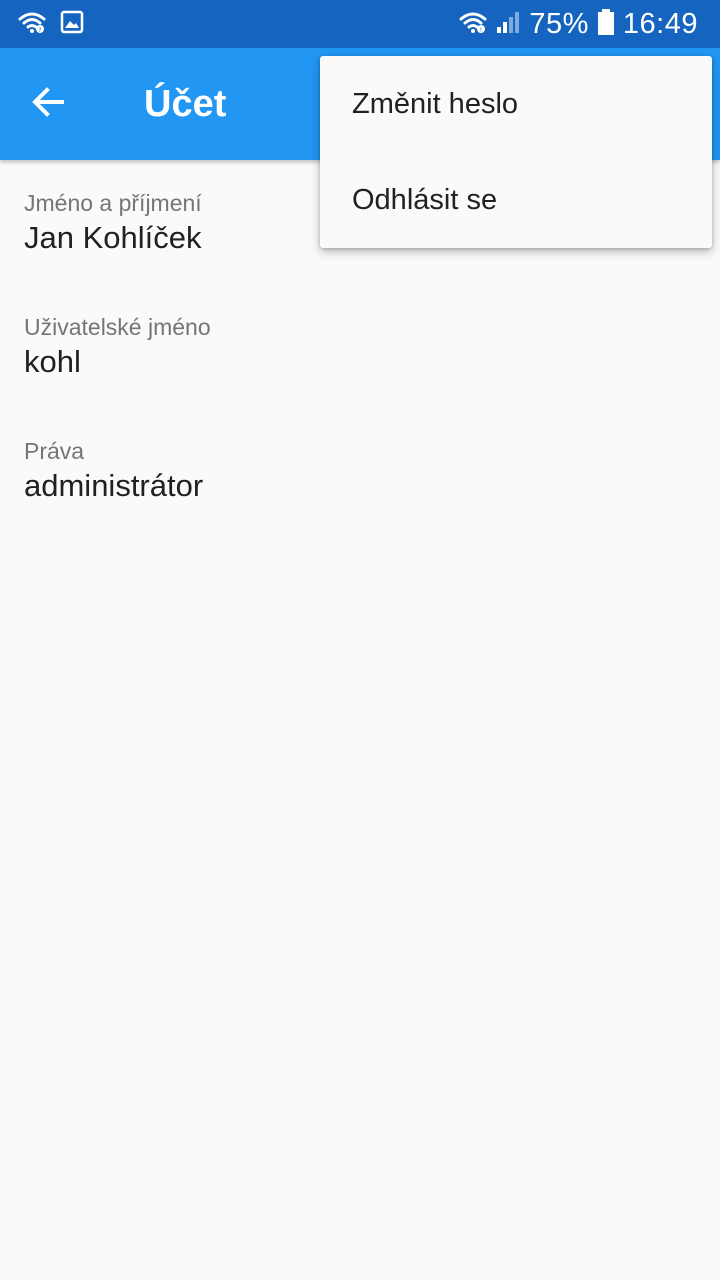 This screenshot has height=1280, width=720. I want to click on menu-item-change-password: Změnit heslo, so click(516, 104).